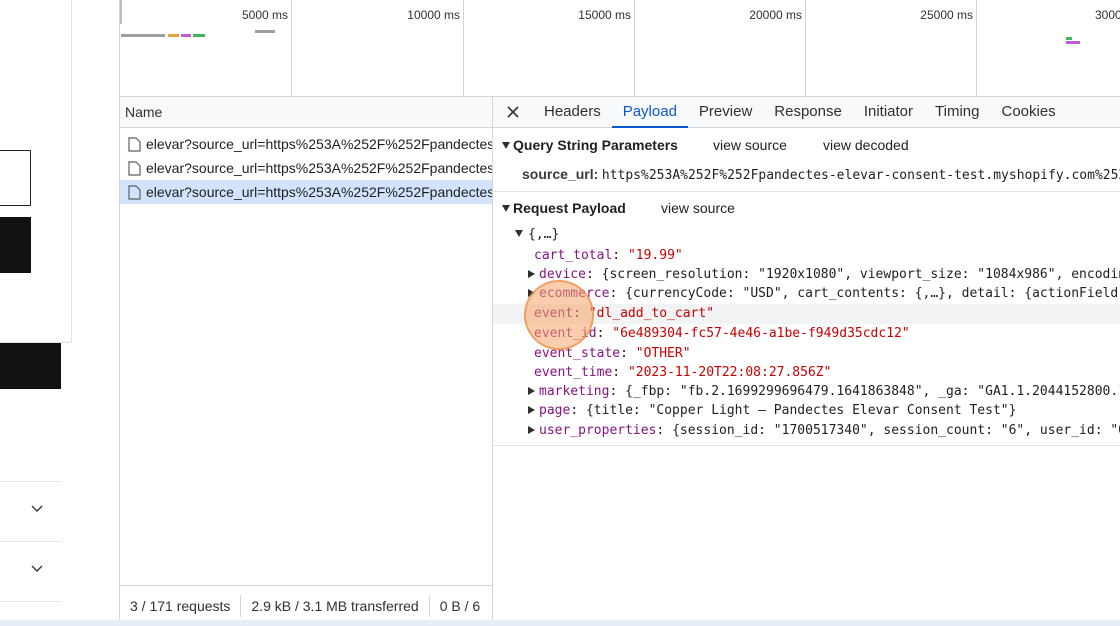 This screenshot has width=1120, height=626. What do you see at coordinates (15, 245) in the screenshot?
I see `add-to-cart-button` at bounding box center [15, 245].